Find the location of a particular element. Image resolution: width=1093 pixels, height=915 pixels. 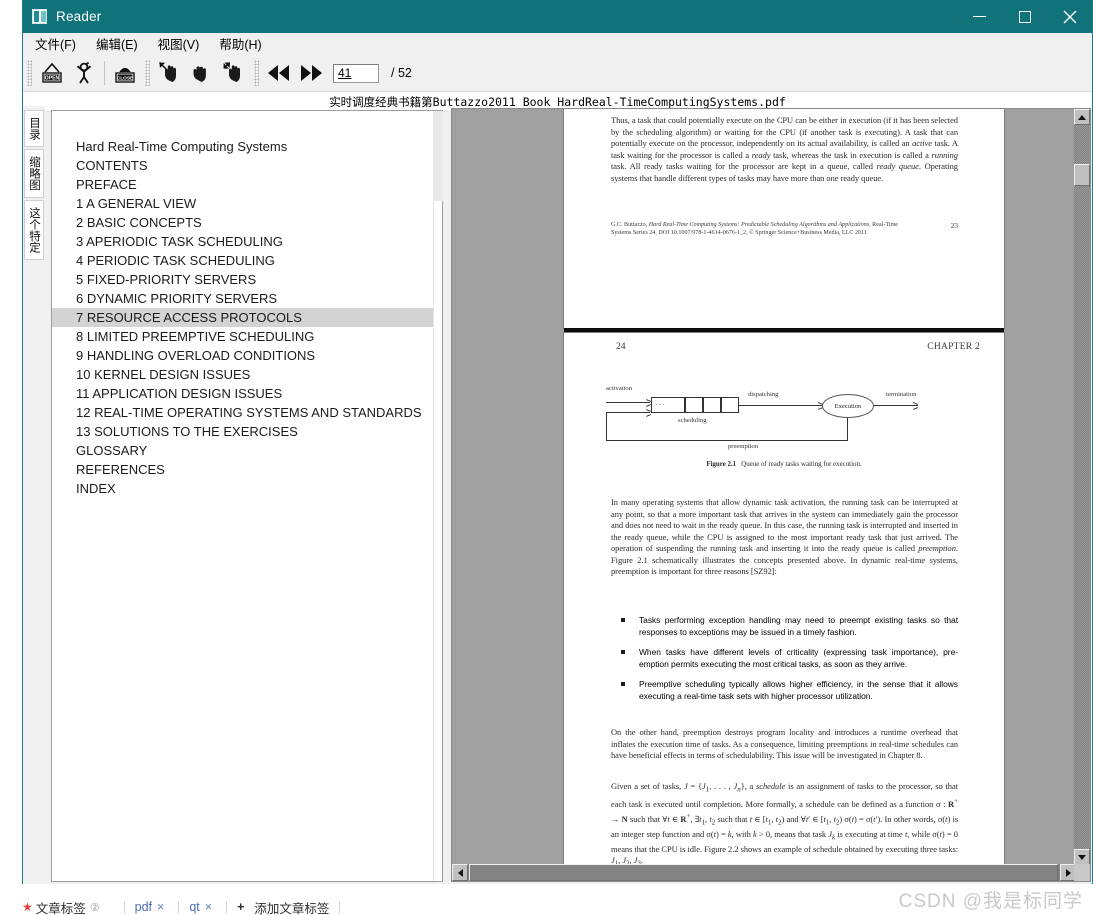

outline-item-ch5: 5 FIXED-PRIORITY SERVERS is located at coordinates (242, 279).